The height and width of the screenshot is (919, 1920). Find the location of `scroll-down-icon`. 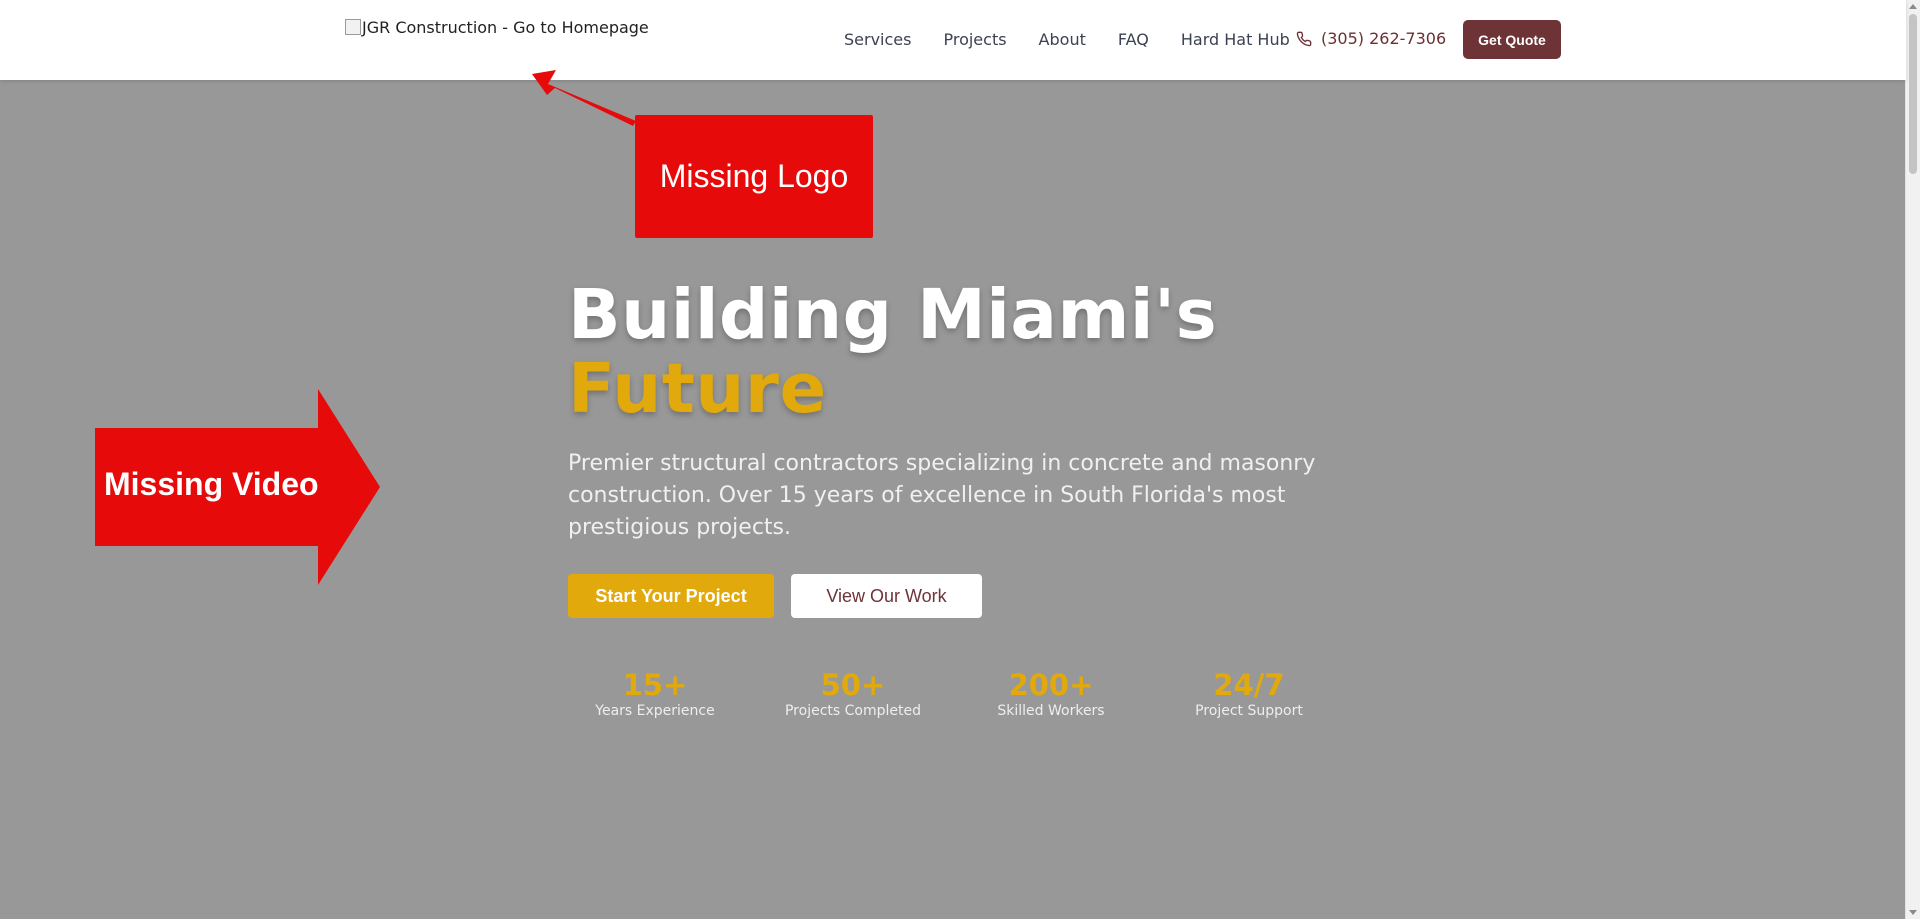

scroll-down-icon is located at coordinates (1913, 912).